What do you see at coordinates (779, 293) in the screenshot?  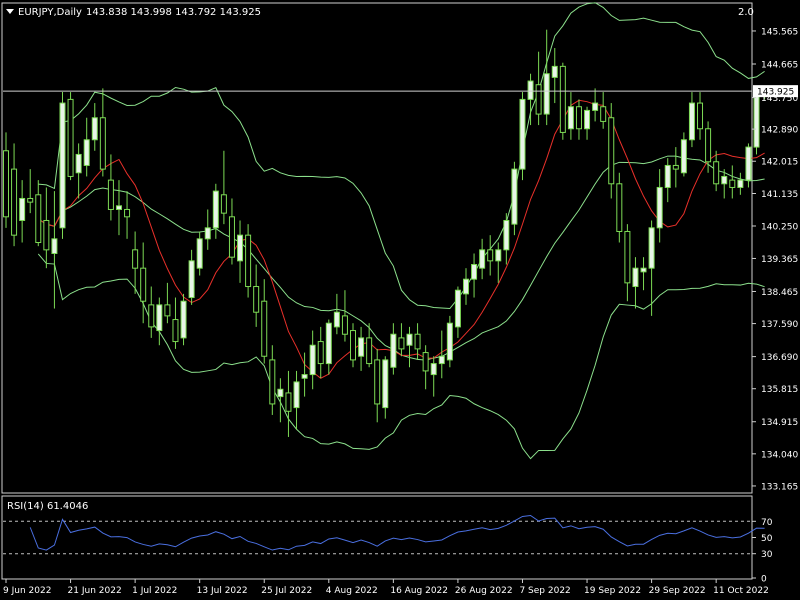 I see `price-tick-label: 138.465` at bounding box center [779, 293].